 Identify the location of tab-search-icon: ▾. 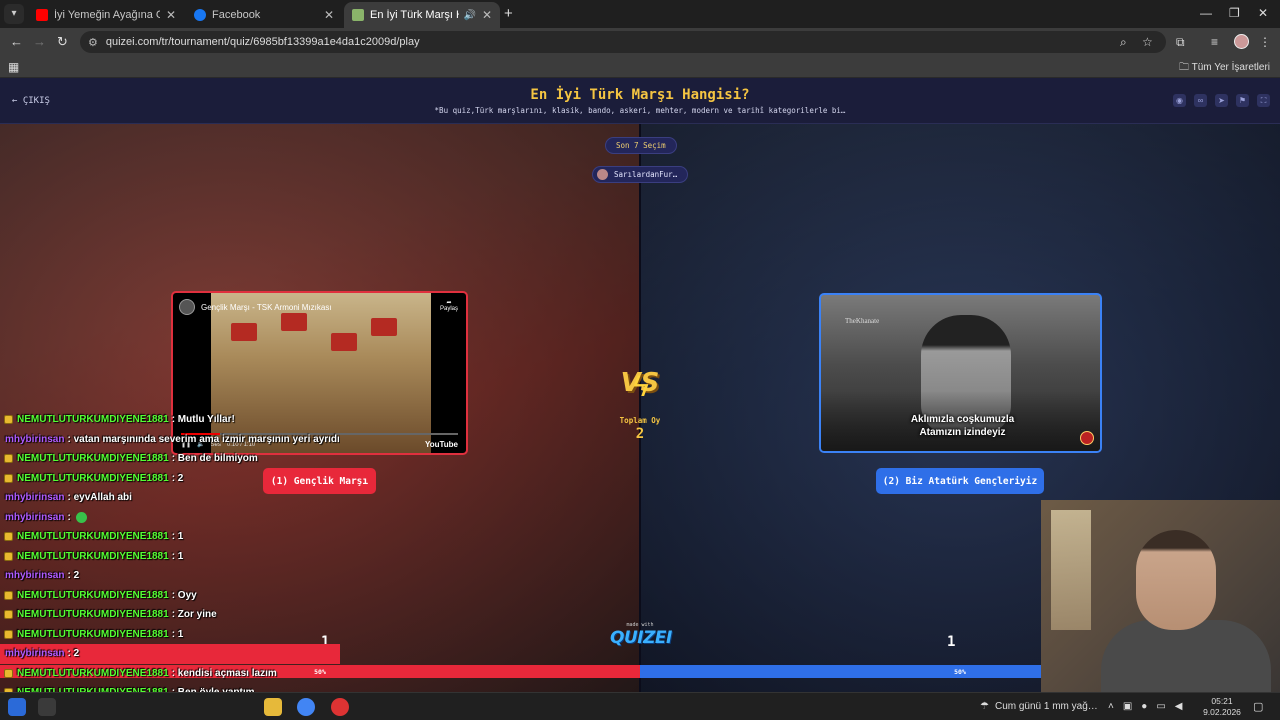
(14, 14).